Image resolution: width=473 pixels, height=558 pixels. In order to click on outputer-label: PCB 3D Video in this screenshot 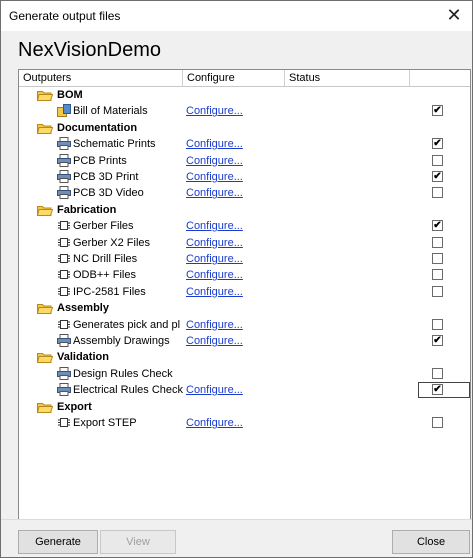, I will do `click(108, 193)`.